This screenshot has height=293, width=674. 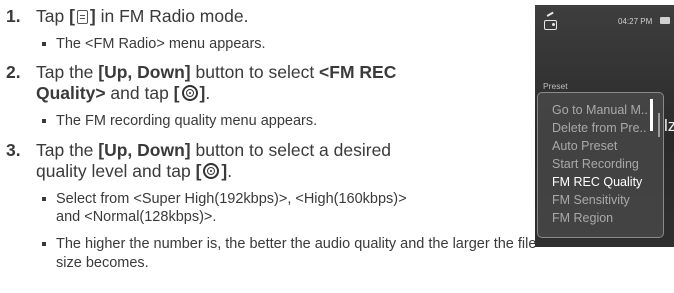 I want to click on menu-item-go-to-manual: Go to Manual M.., so click(x=600, y=110).